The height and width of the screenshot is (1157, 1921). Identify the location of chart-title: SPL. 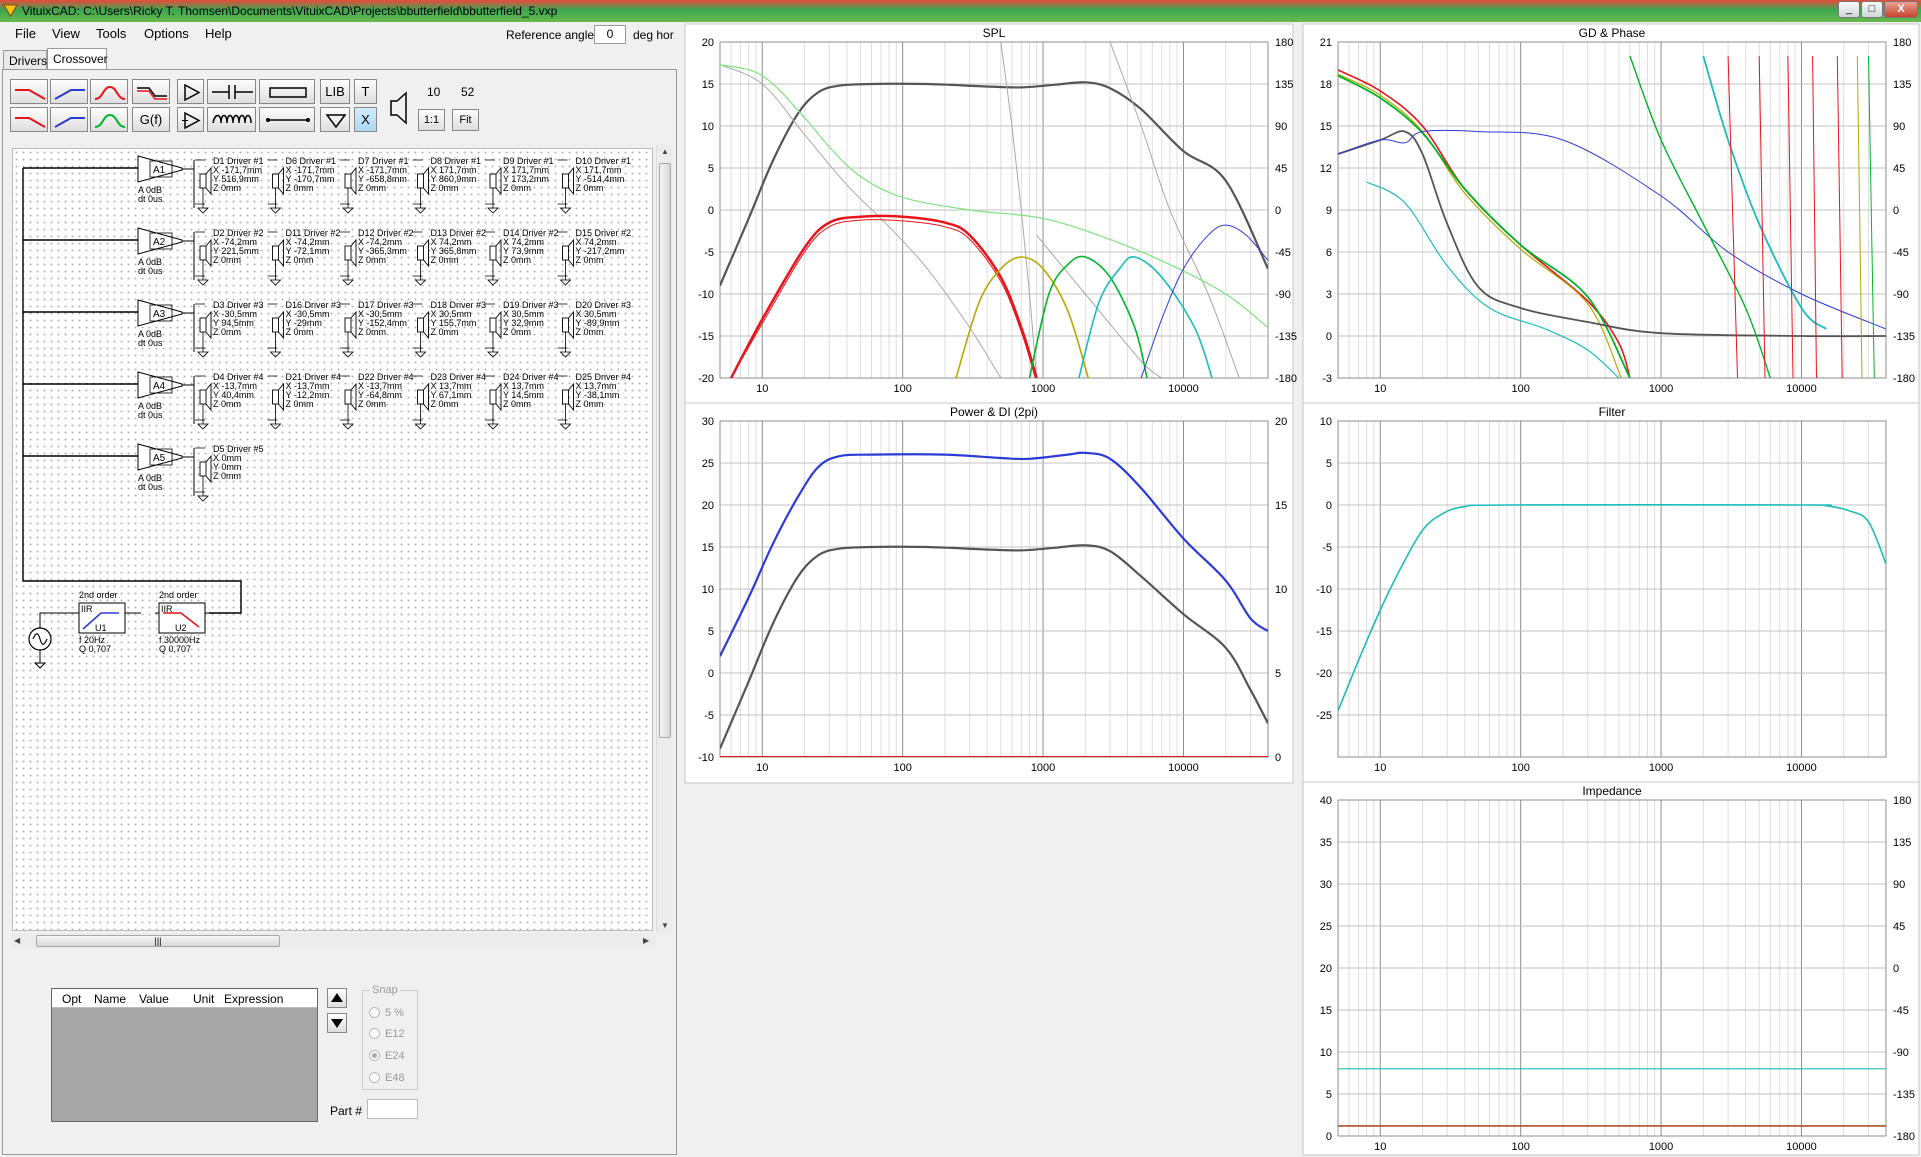
(994, 33).